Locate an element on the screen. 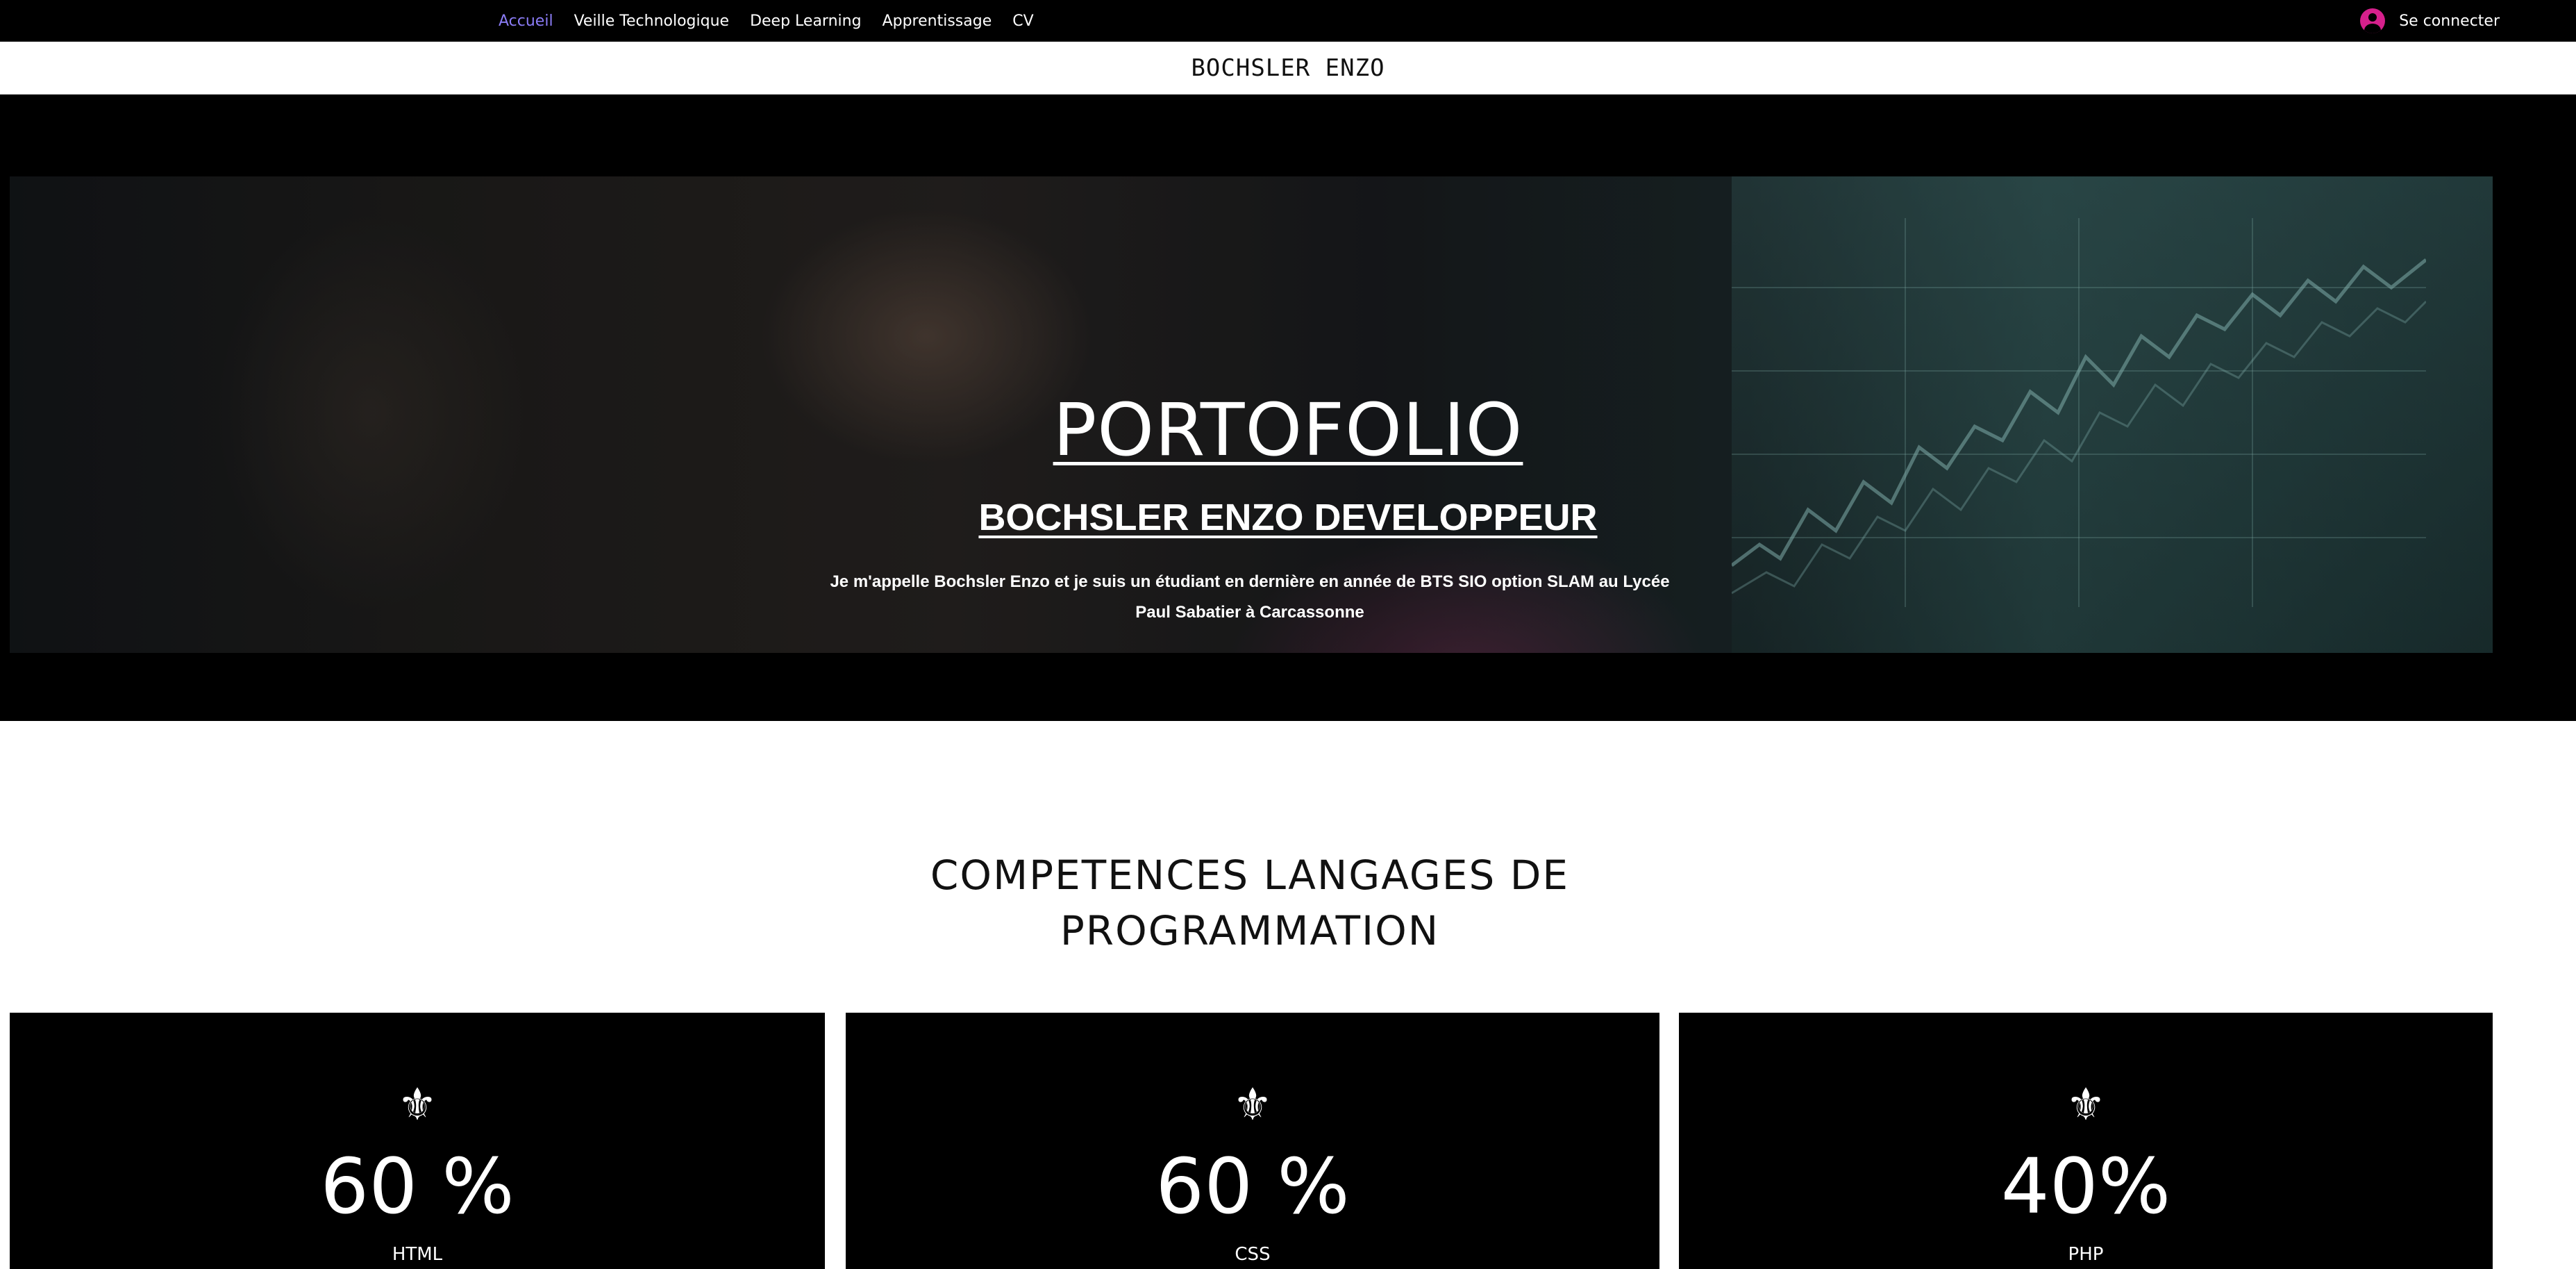 This screenshot has height=1269, width=2576. site-title: BOCHSLER ENZO is located at coordinates (1288, 68).